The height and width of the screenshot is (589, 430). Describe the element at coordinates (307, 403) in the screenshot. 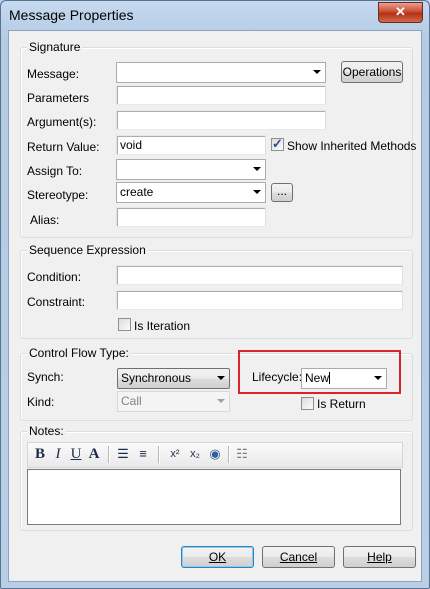

I see `is-return-checkbox` at that location.